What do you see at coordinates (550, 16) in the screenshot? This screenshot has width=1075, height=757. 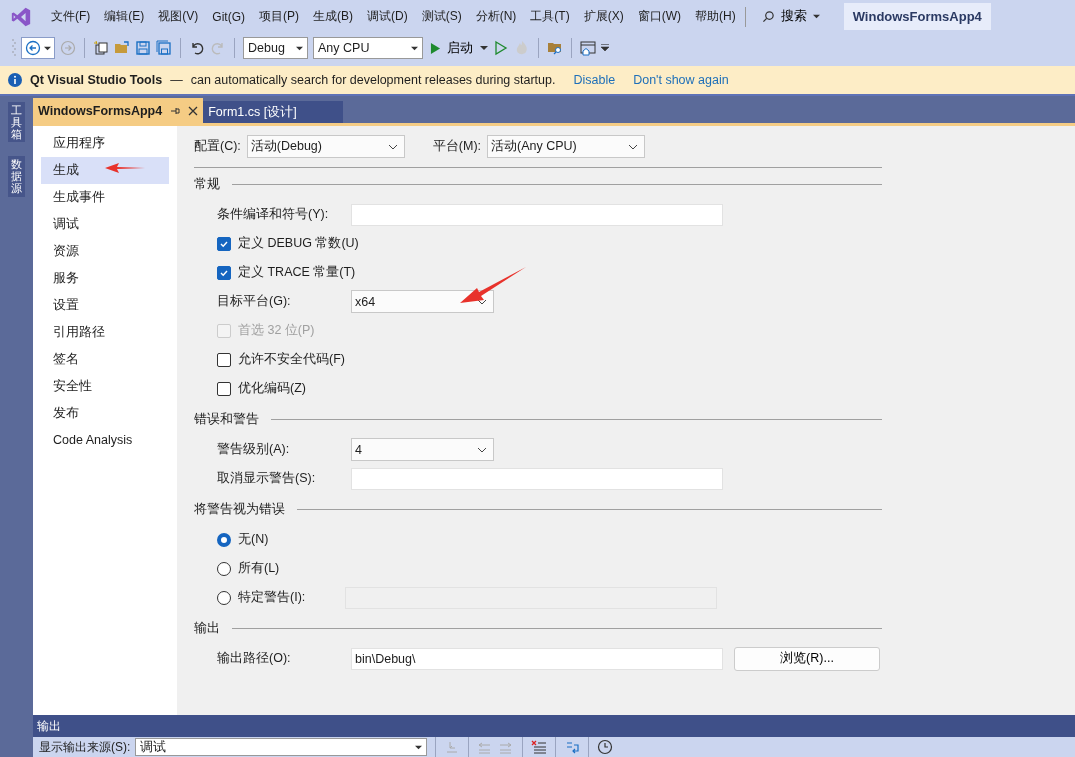 I see `menu-item: 工具(T)` at bounding box center [550, 16].